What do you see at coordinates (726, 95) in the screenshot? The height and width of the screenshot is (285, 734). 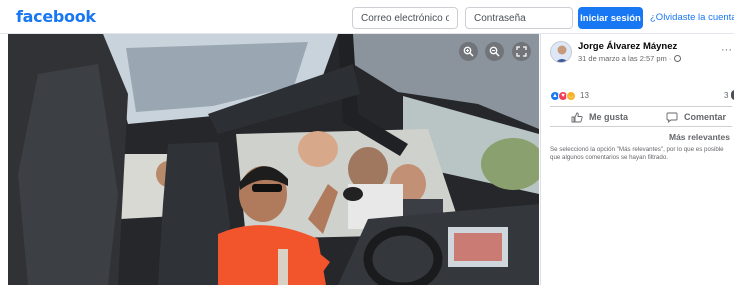 I see `comment-count: 3` at bounding box center [726, 95].